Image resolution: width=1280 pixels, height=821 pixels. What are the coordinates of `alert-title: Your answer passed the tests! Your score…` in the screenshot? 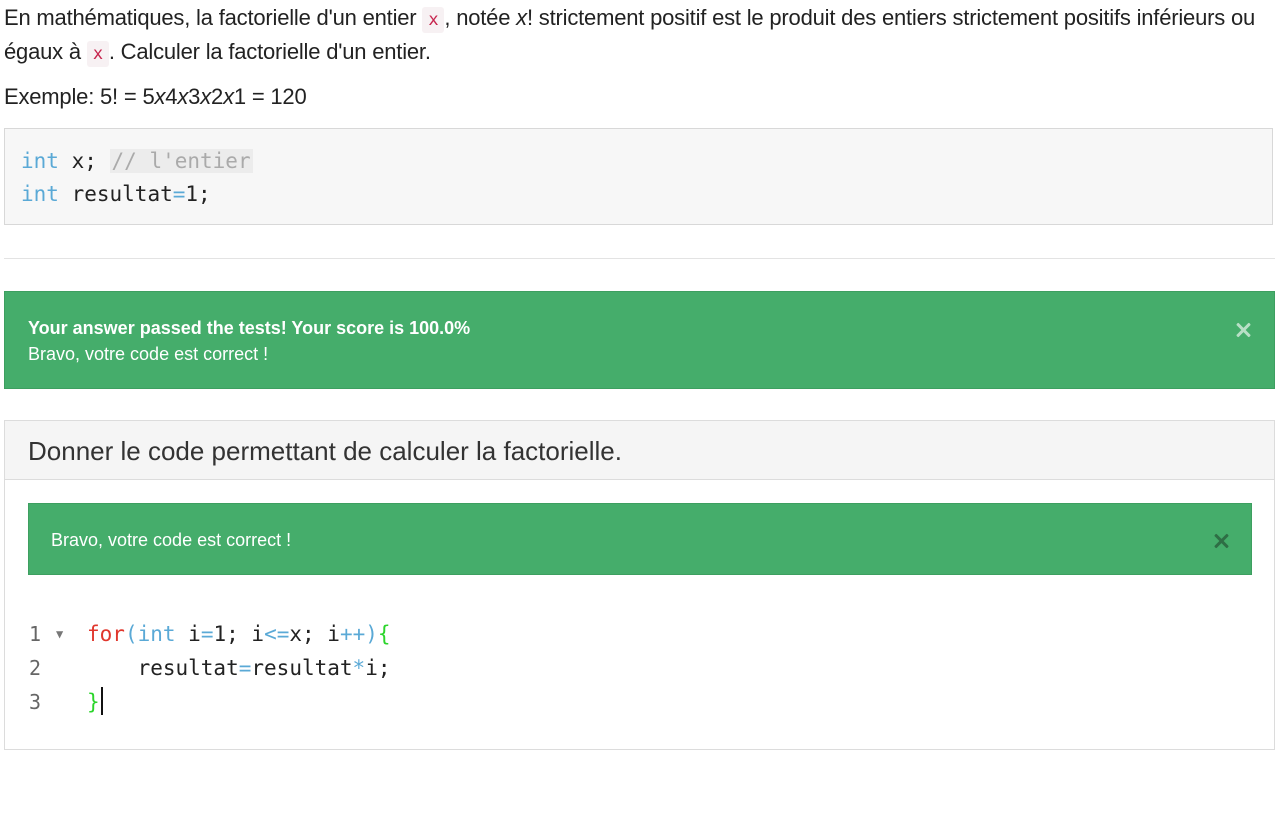 It's located at (249, 328).